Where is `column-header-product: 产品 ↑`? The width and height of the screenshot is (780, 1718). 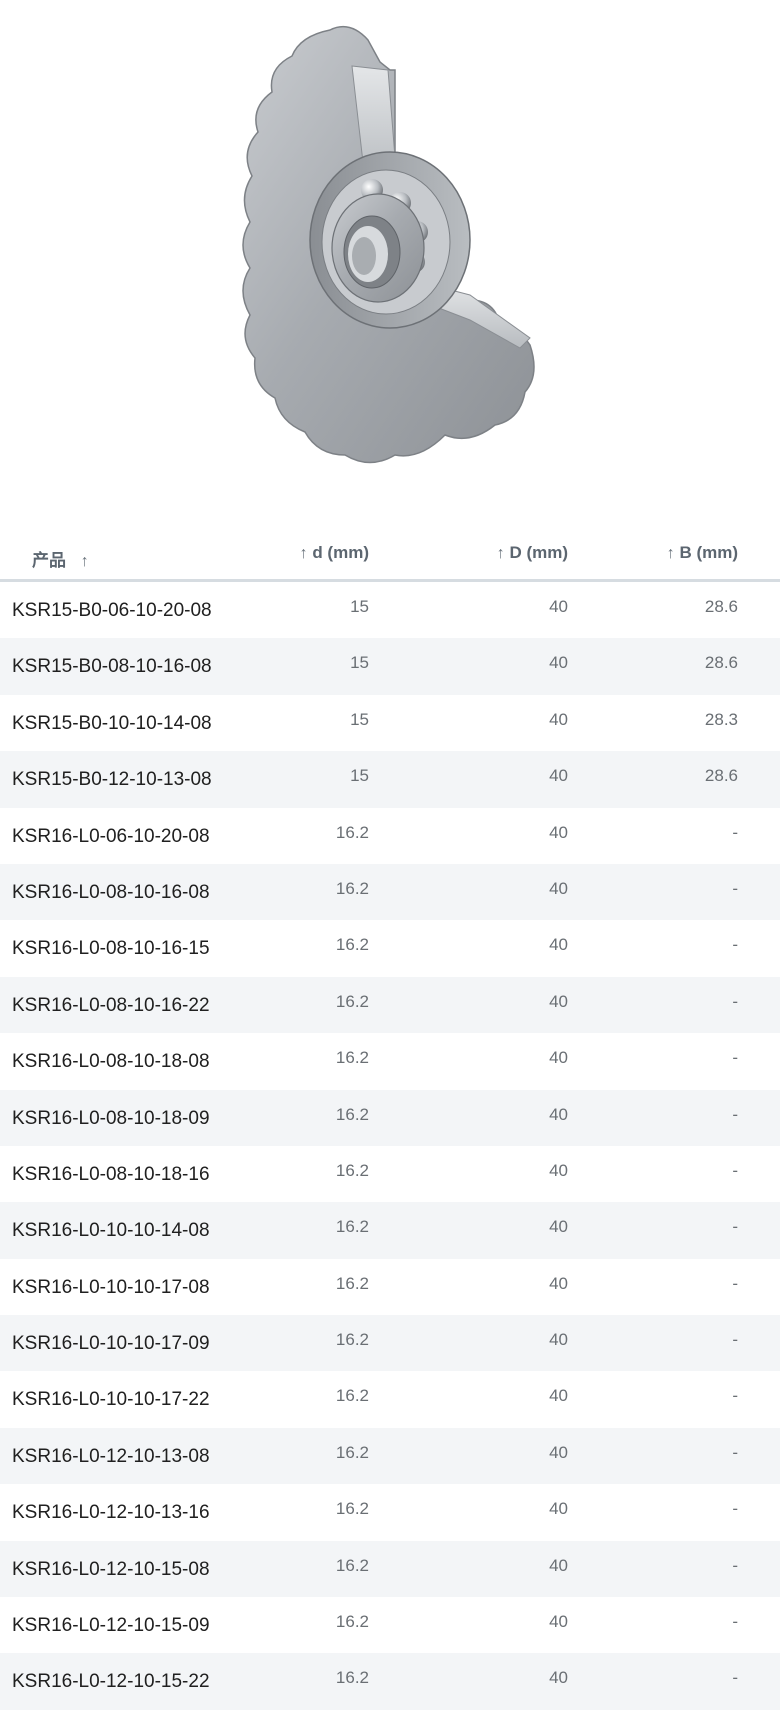
column-header-product: 产品 ↑ is located at coordinates (60, 558).